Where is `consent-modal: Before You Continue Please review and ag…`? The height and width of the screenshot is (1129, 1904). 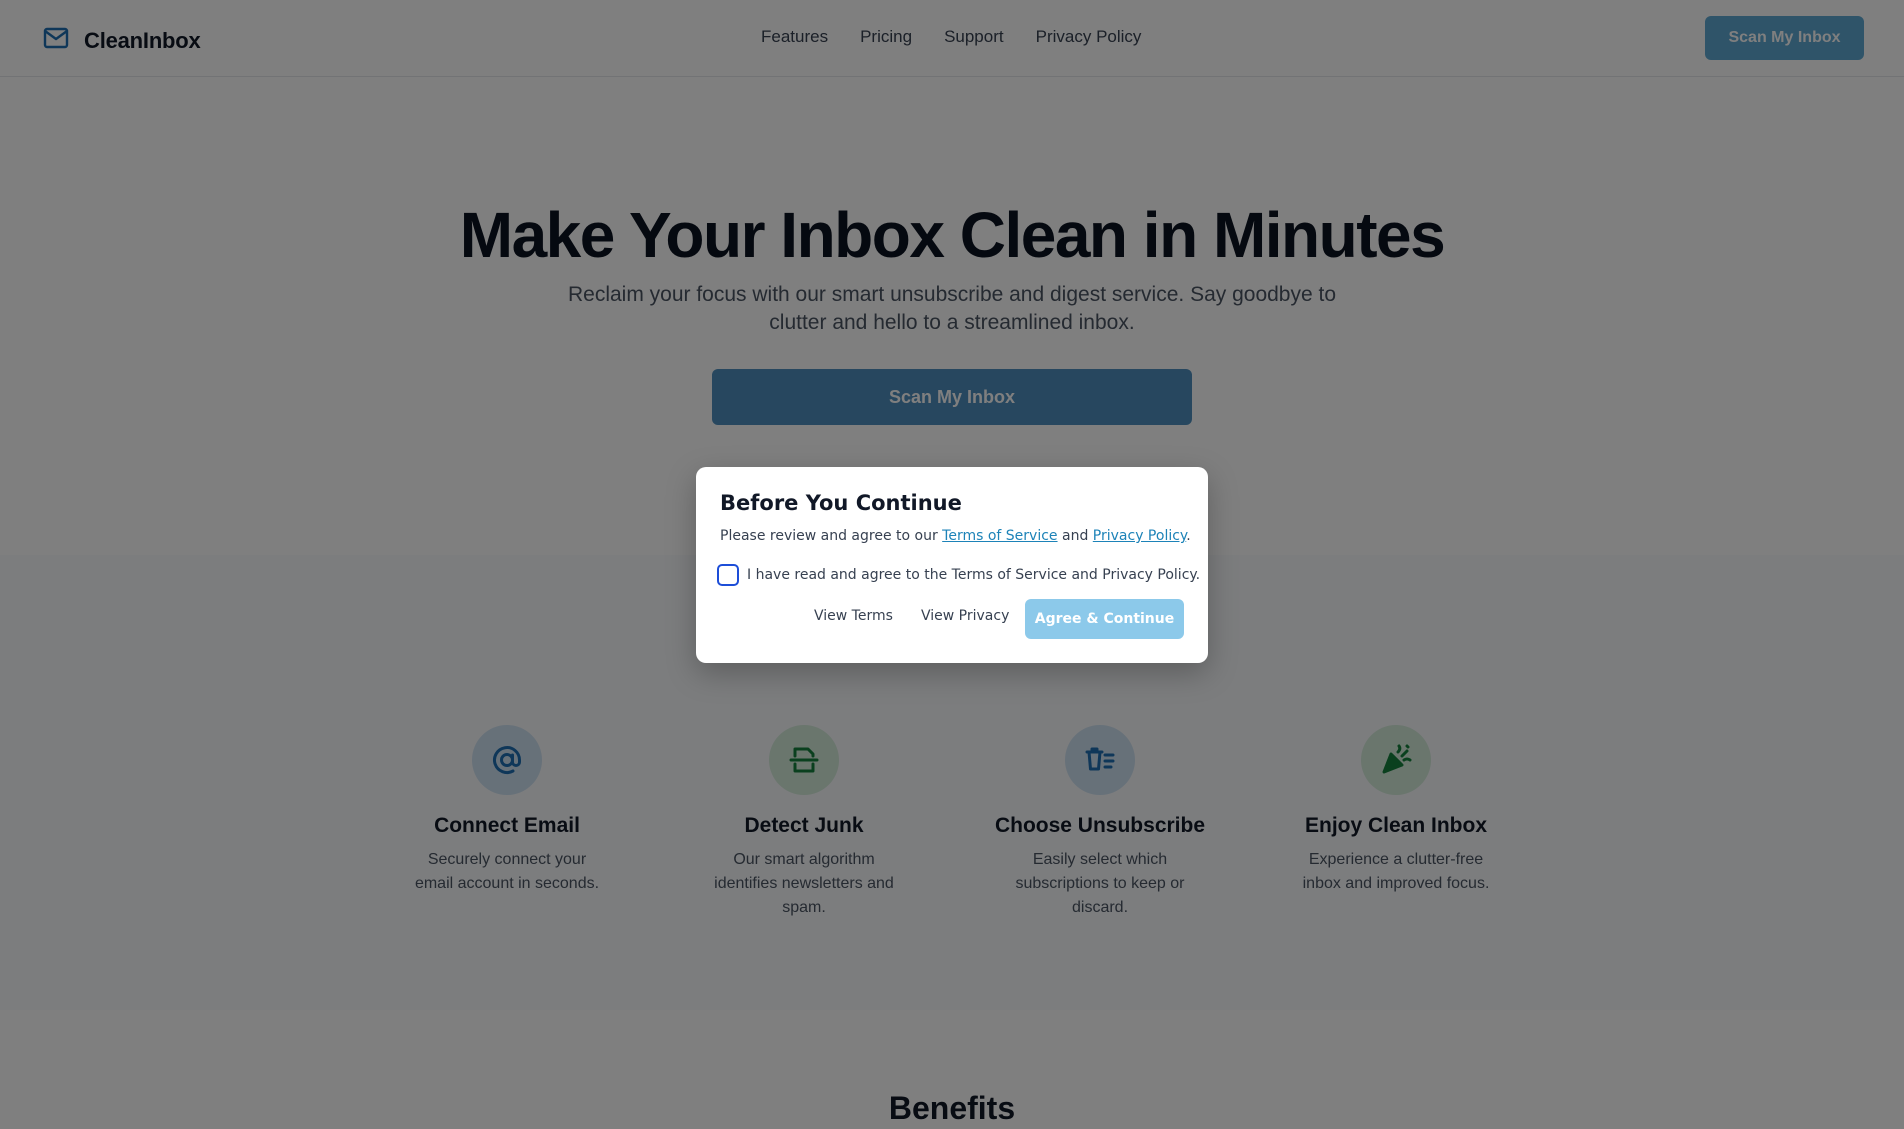 consent-modal: Before You Continue Please review and ag… is located at coordinates (952, 565).